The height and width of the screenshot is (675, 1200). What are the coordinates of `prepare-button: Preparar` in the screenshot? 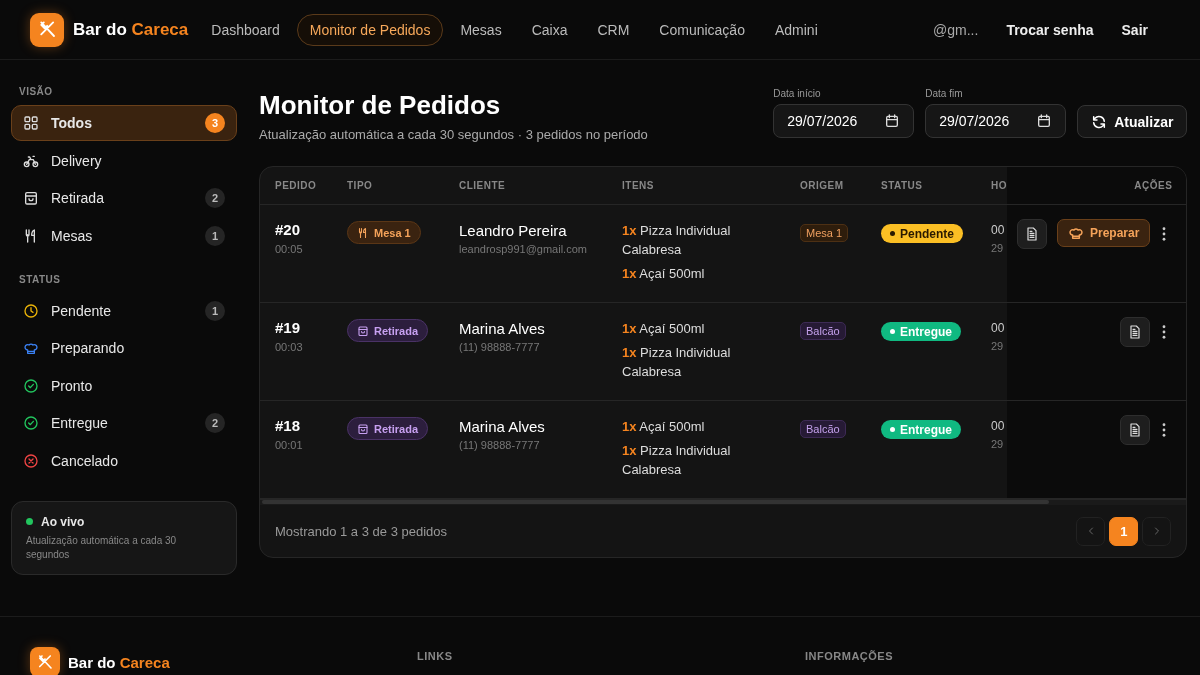 It's located at (1104, 233).